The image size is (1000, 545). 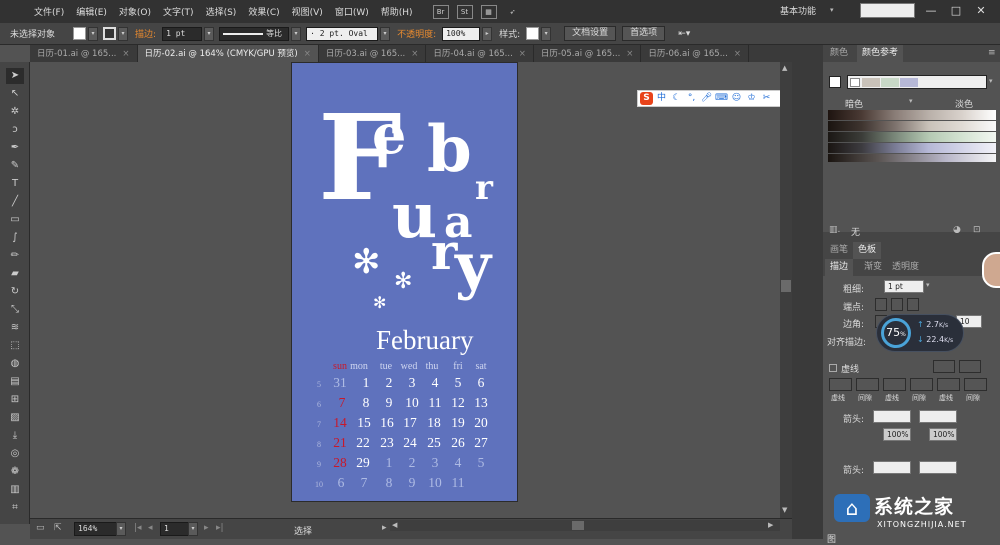 What do you see at coordinates (15, 508) in the screenshot?
I see `artboard-tool-icon: ⌗` at bounding box center [15, 508].